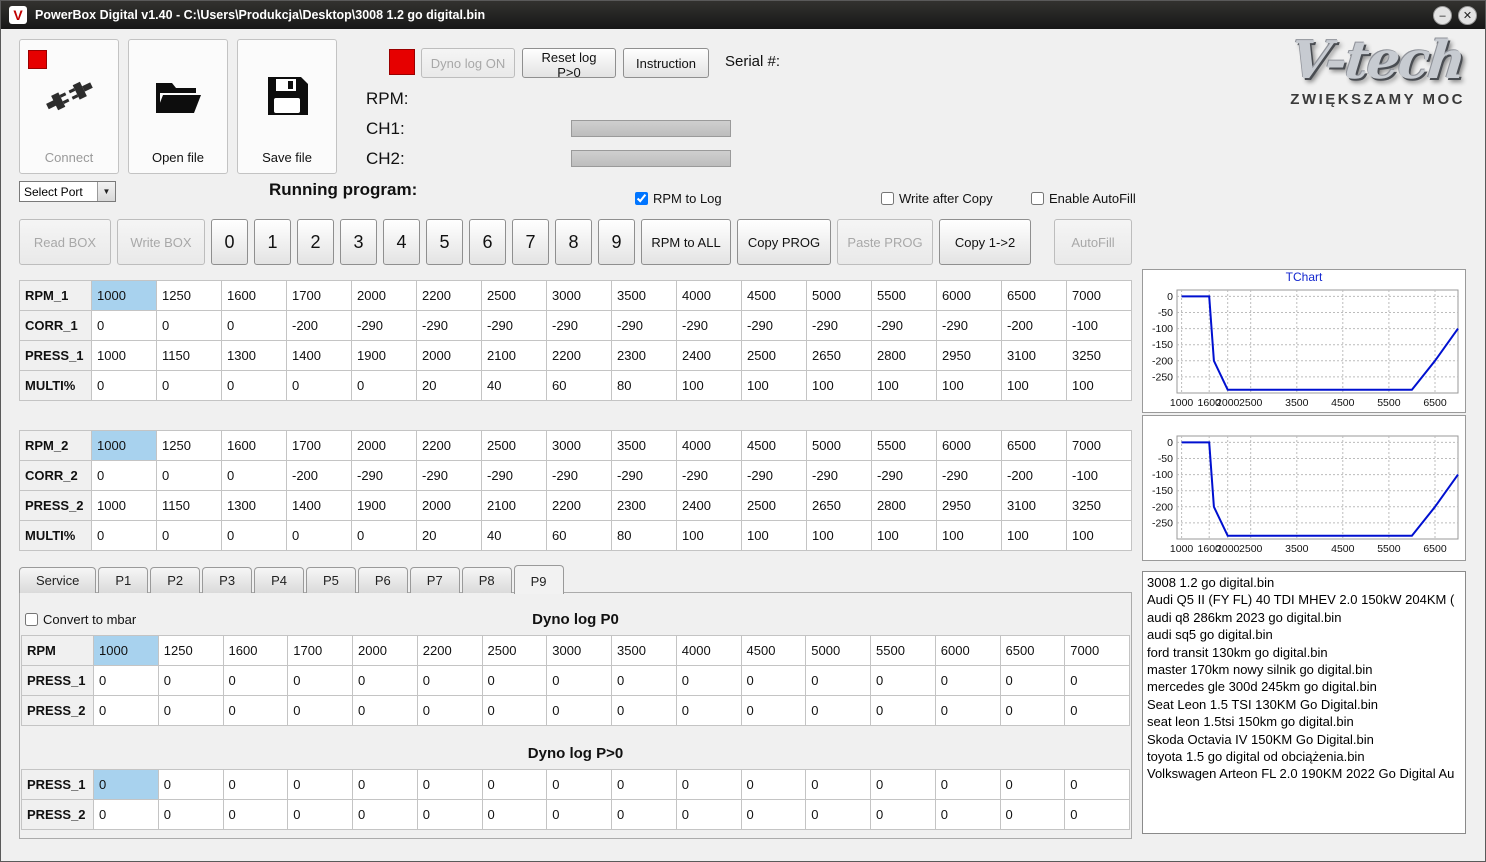 Image resolution: width=1486 pixels, height=862 pixels. I want to click on grid-cell: 2300, so click(644, 505).